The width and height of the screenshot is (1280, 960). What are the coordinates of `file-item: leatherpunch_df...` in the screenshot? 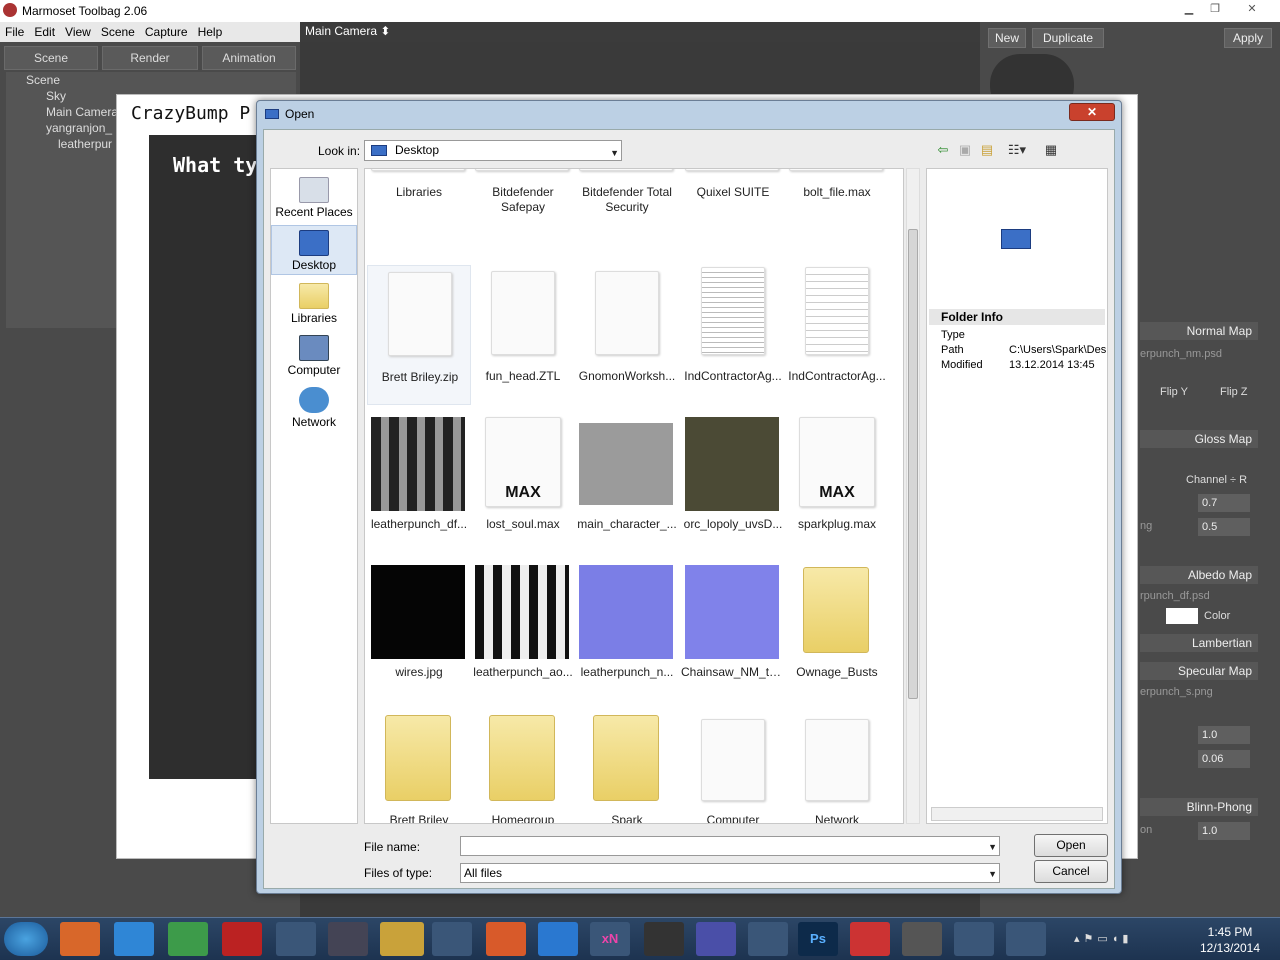 It's located at (419, 483).